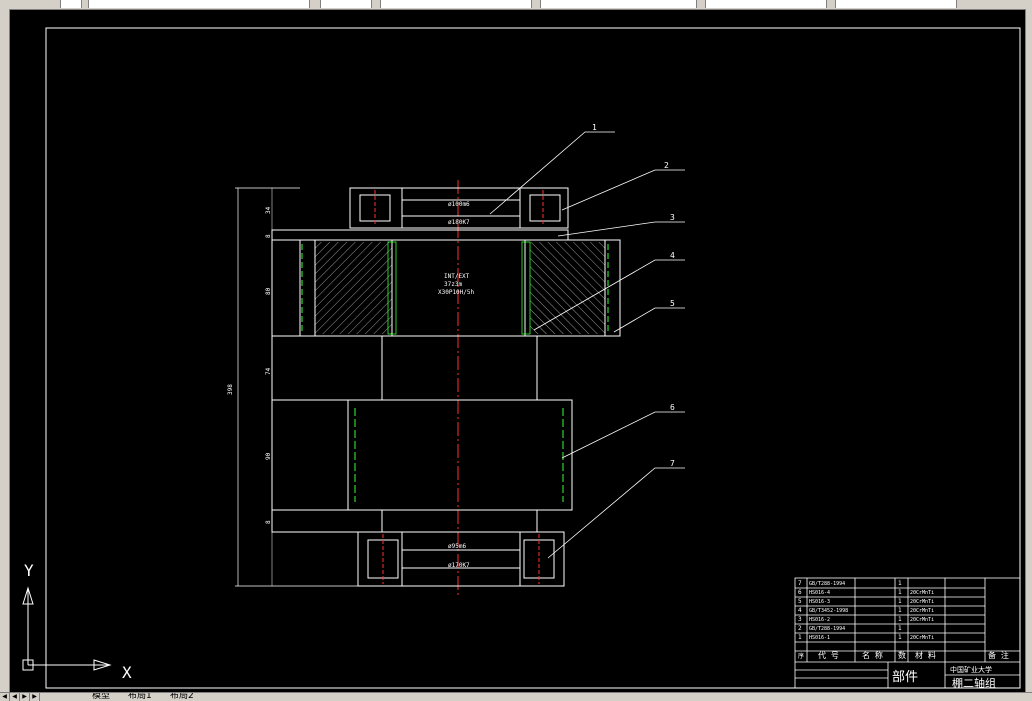 The height and width of the screenshot is (701, 1032). I want to click on balloon-1: 1, so click(594, 127).